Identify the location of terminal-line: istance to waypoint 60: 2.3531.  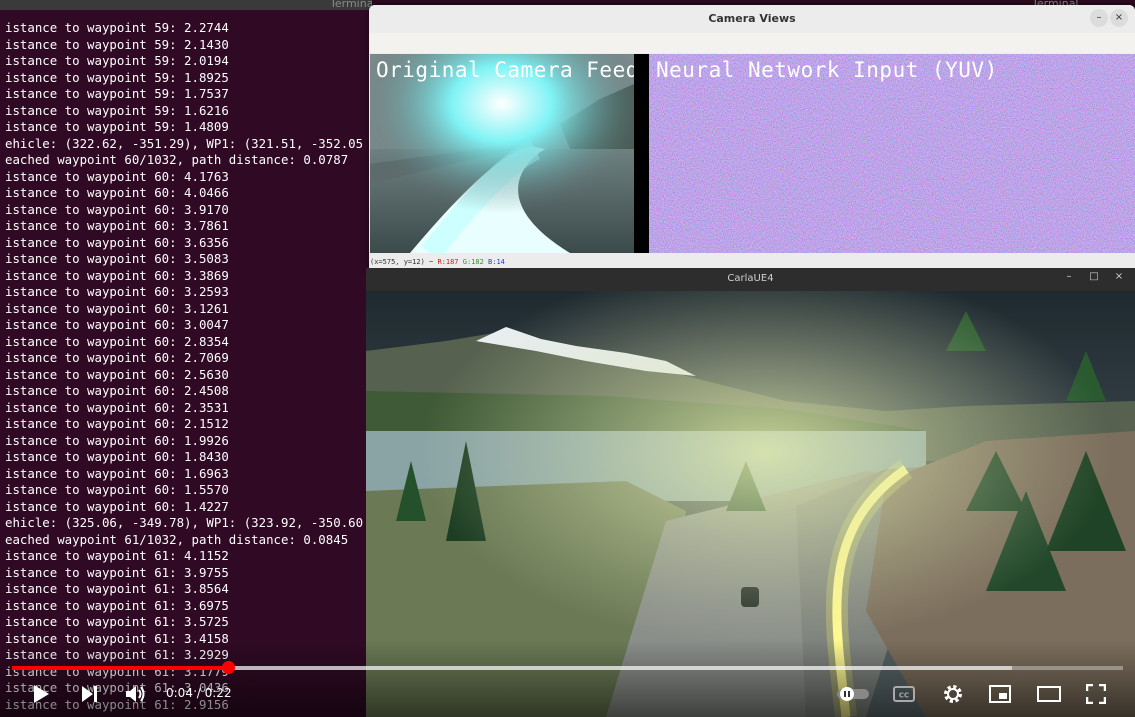
(117, 407).